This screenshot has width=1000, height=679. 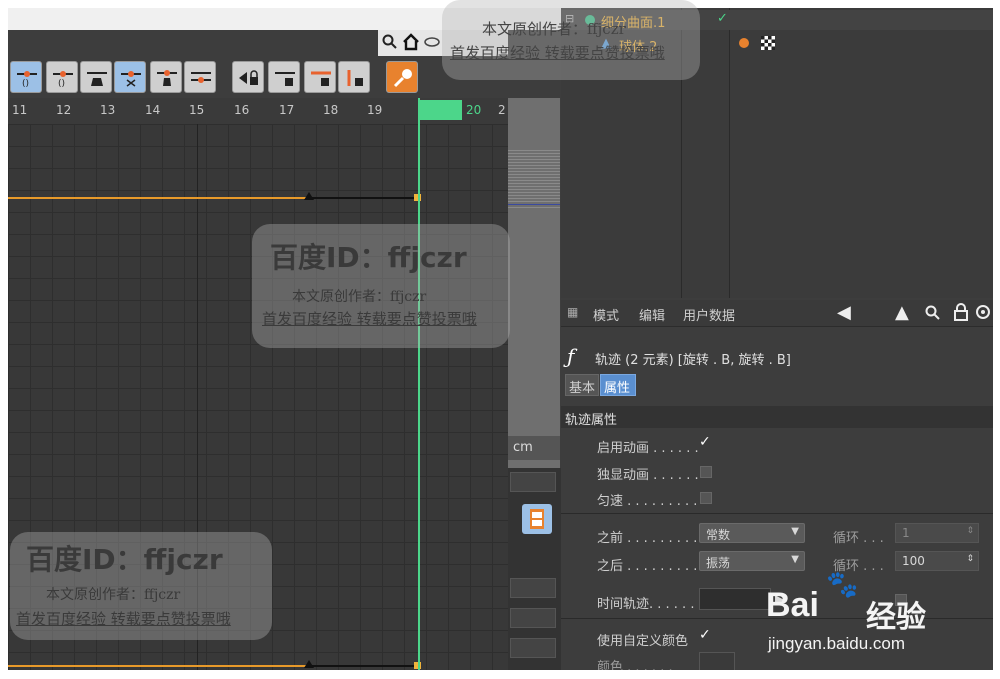 I want to click on key-icon, so click(x=402, y=78).